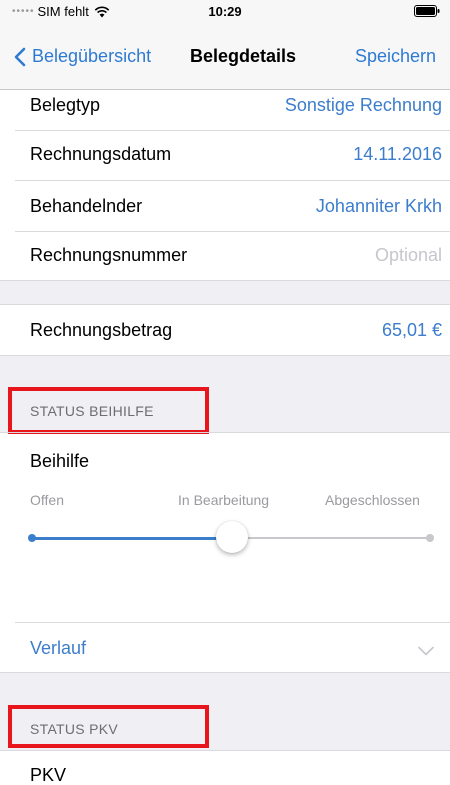 This screenshot has height=785, width=450. What do you see at coordinates (372, 500) in the screenshot?
I see `slider-option-abgeschlossen: Abgeschlossen` at bounding box center [372, 500].